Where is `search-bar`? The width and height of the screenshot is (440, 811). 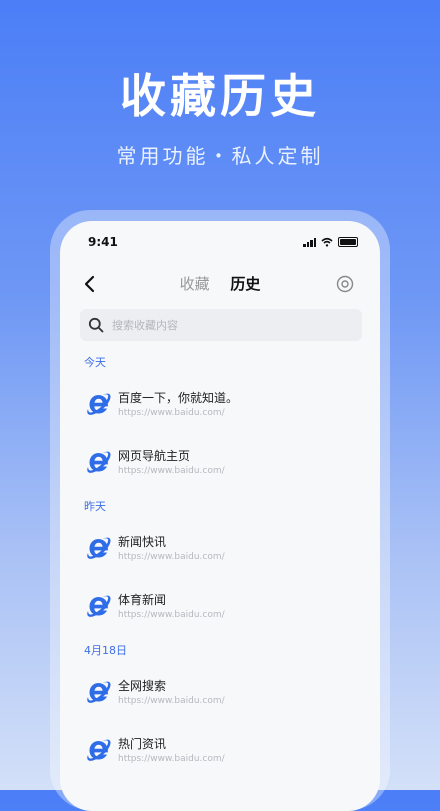 search-bar is located at coordinates (221, 325).